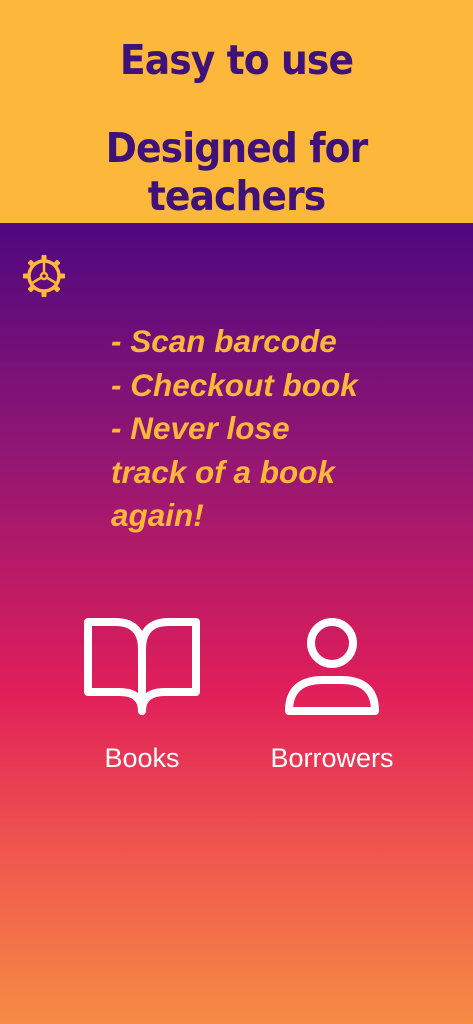 This screenshot has width=473, height=1024. I want to click on feature-track-of-a-book: track of a book, so click(223, 471).